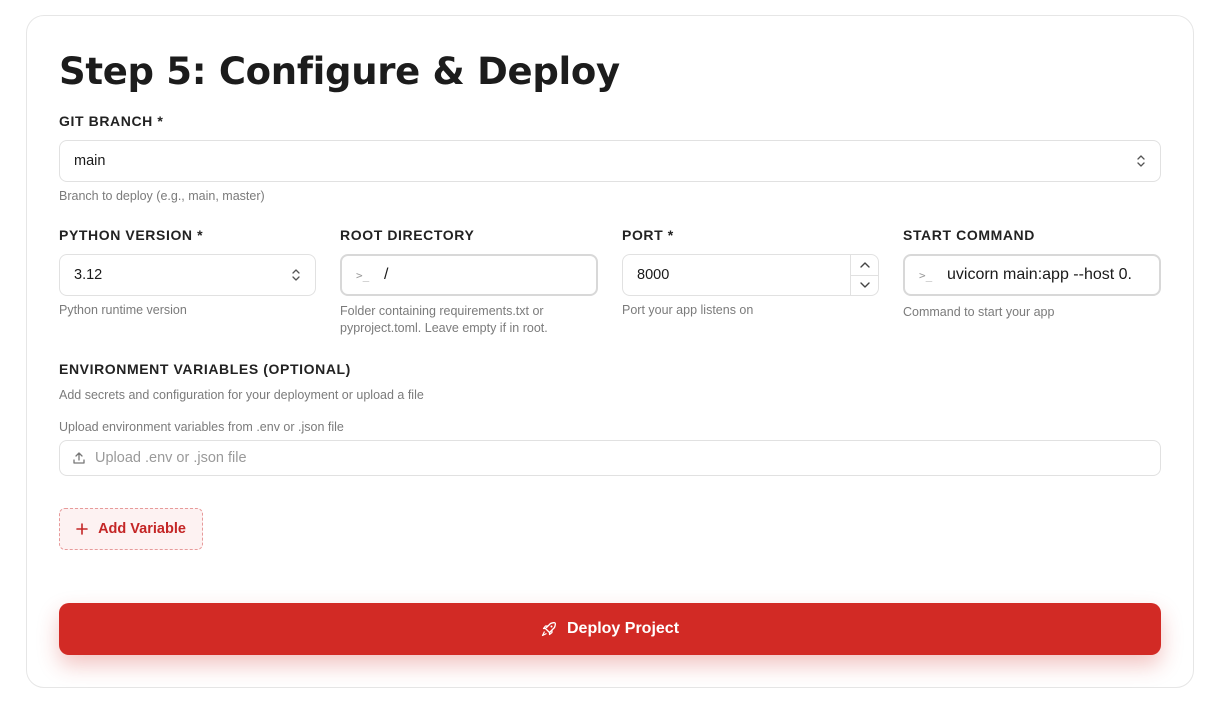 The height and width of the screenshot is (701, 1213). I want to click on python-version-value: 3.12, so click(88, 275).